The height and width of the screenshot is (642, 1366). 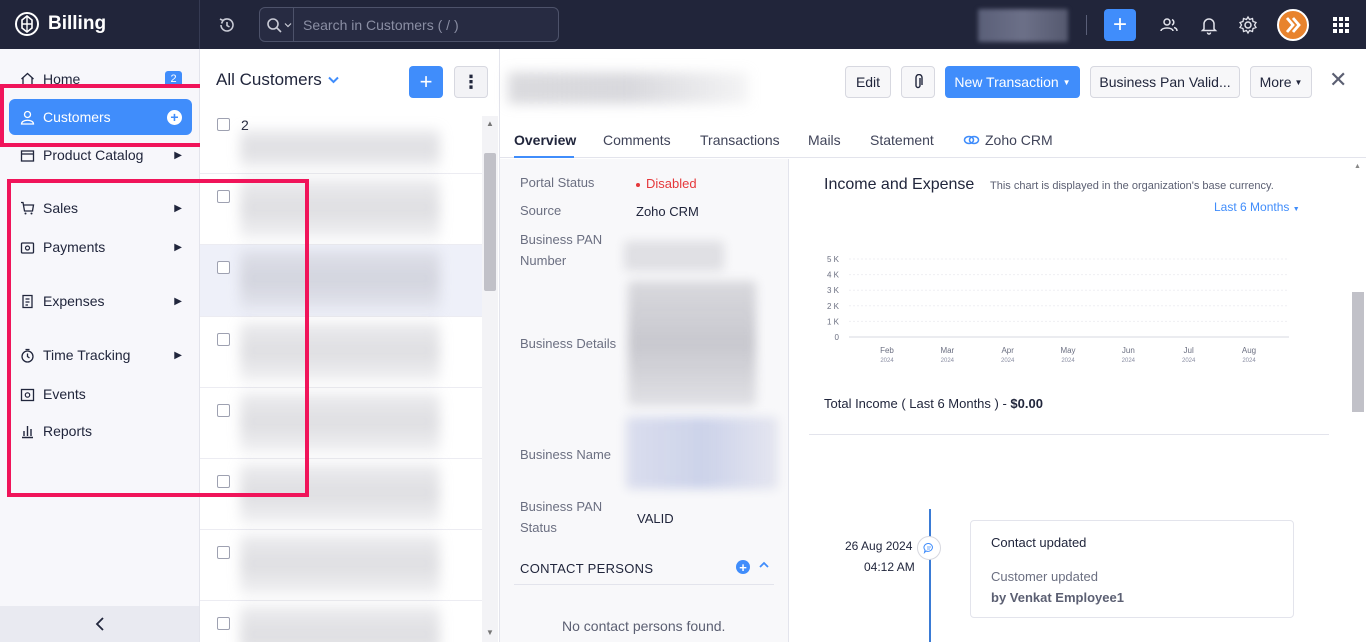 I want to click on sidebar-collapse-button, so click(x=99, y=624).